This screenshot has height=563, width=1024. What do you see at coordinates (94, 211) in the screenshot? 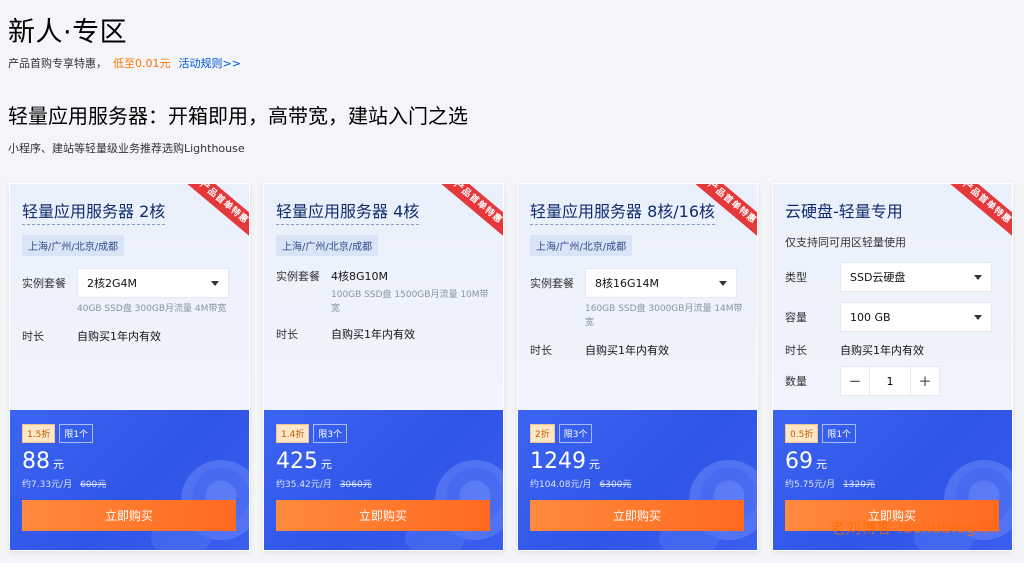
I see `card-title: 轻量应用服务器 2核` at bounding box center [94, 211].